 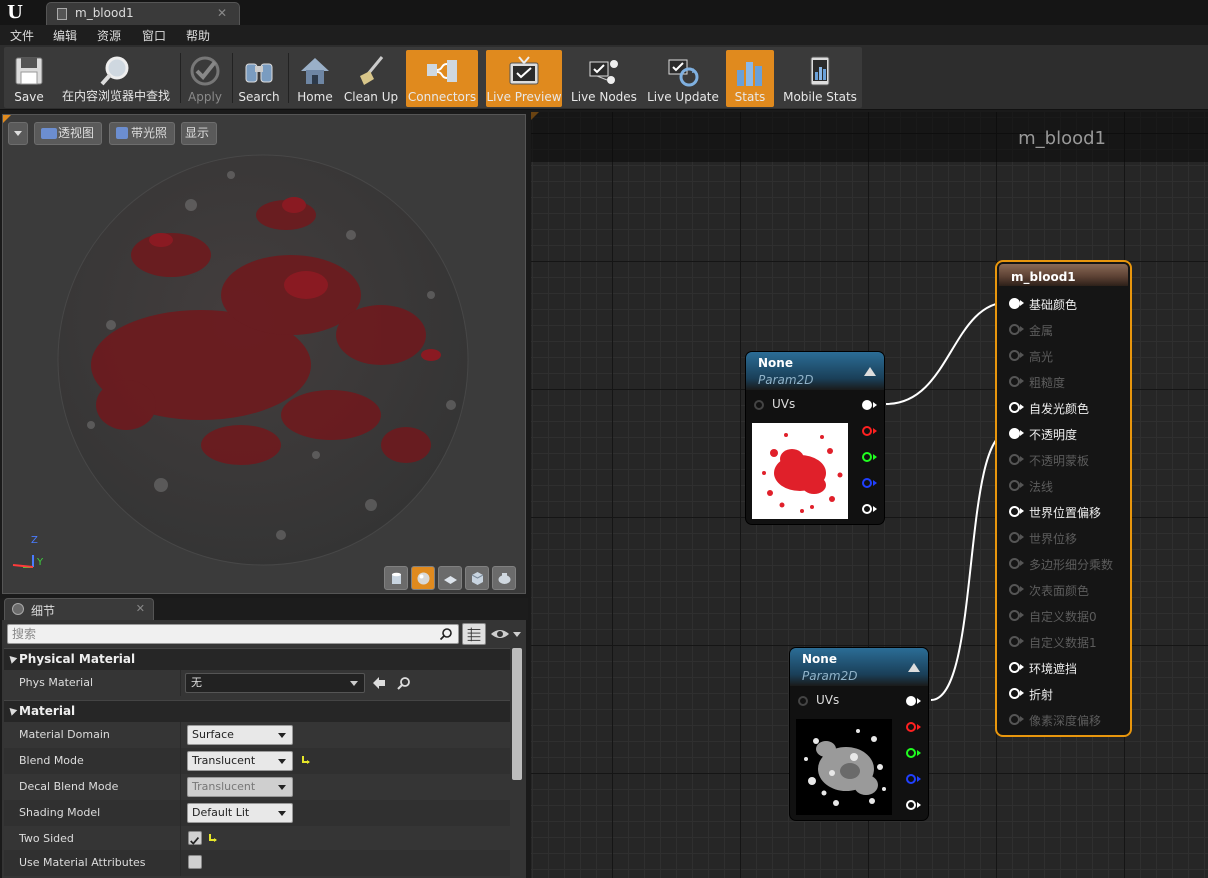 I want to click on home-button: Home, so click(x=315, y=78).